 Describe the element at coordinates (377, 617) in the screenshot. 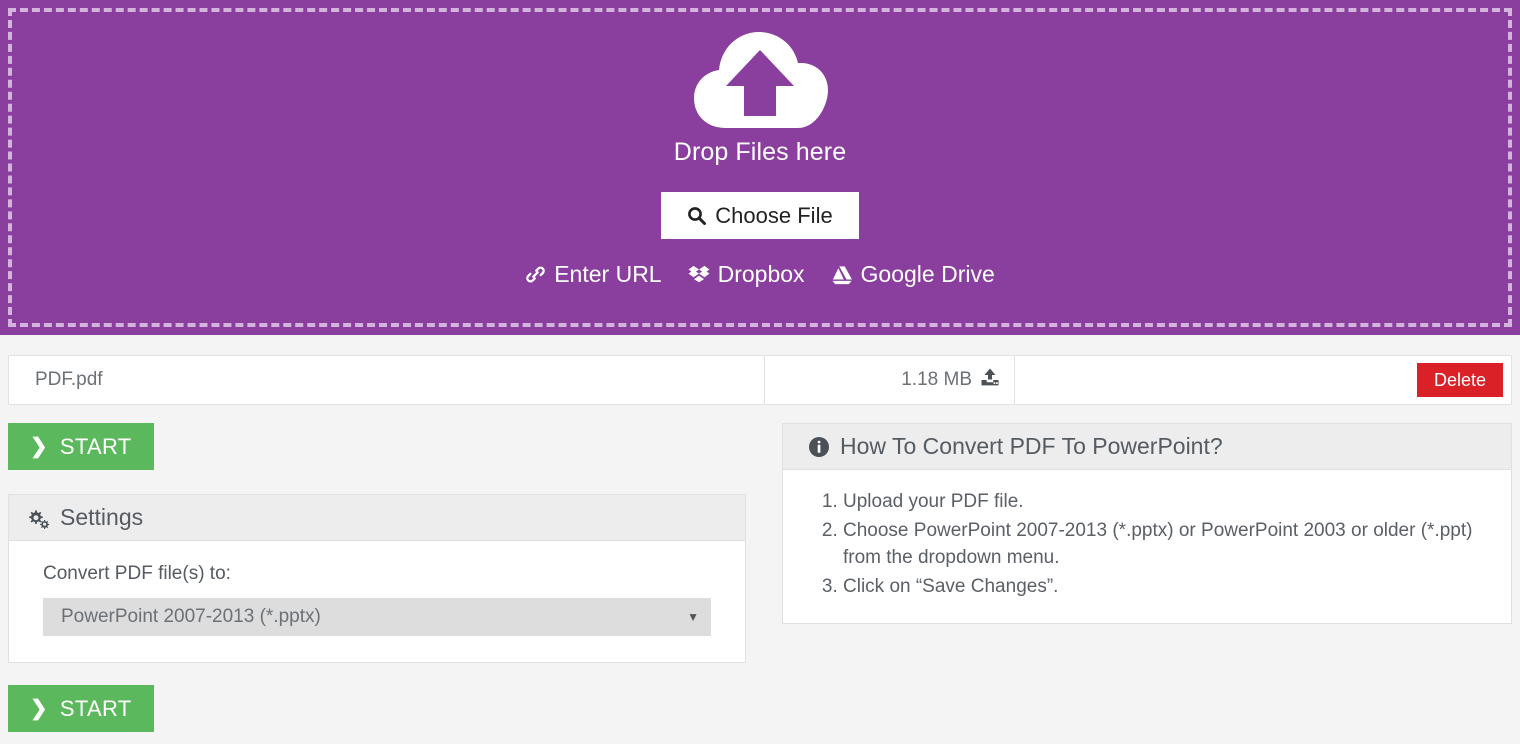

I see `output-format-select: PowerPoint 2007-2013 (*.pptx) ▼` at that location.